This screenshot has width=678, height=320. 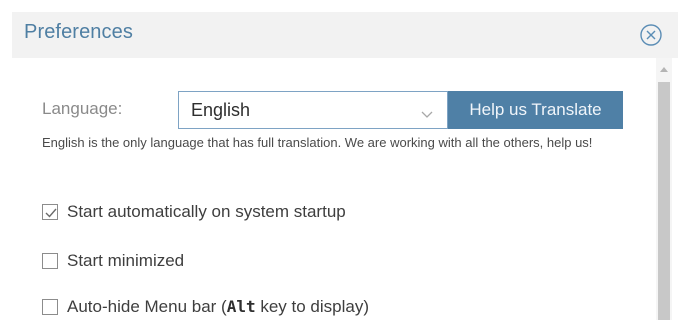 I want to click on chevron-down-icon, so click(x=427, y=115).